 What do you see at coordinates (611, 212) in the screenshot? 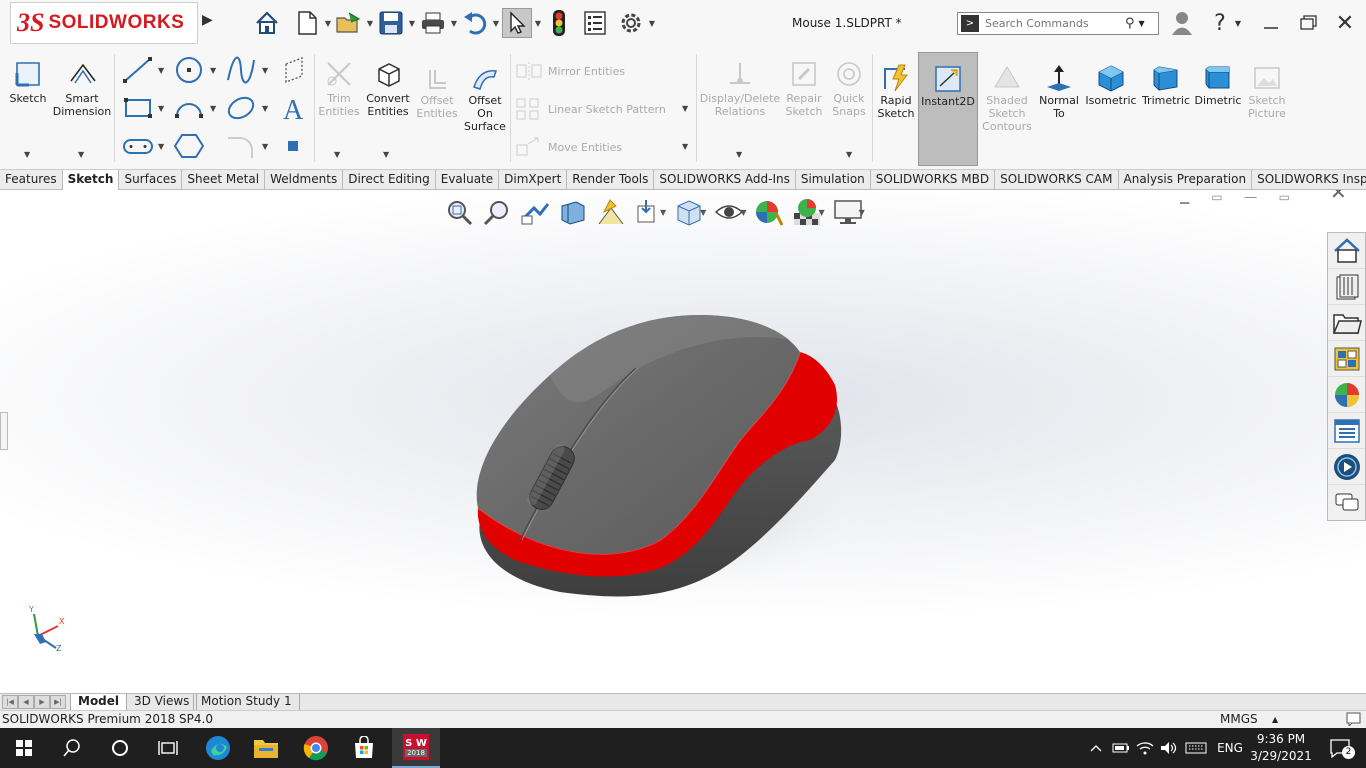
I see `dynamic-annotation-icon` at bounding box center [611, 212].